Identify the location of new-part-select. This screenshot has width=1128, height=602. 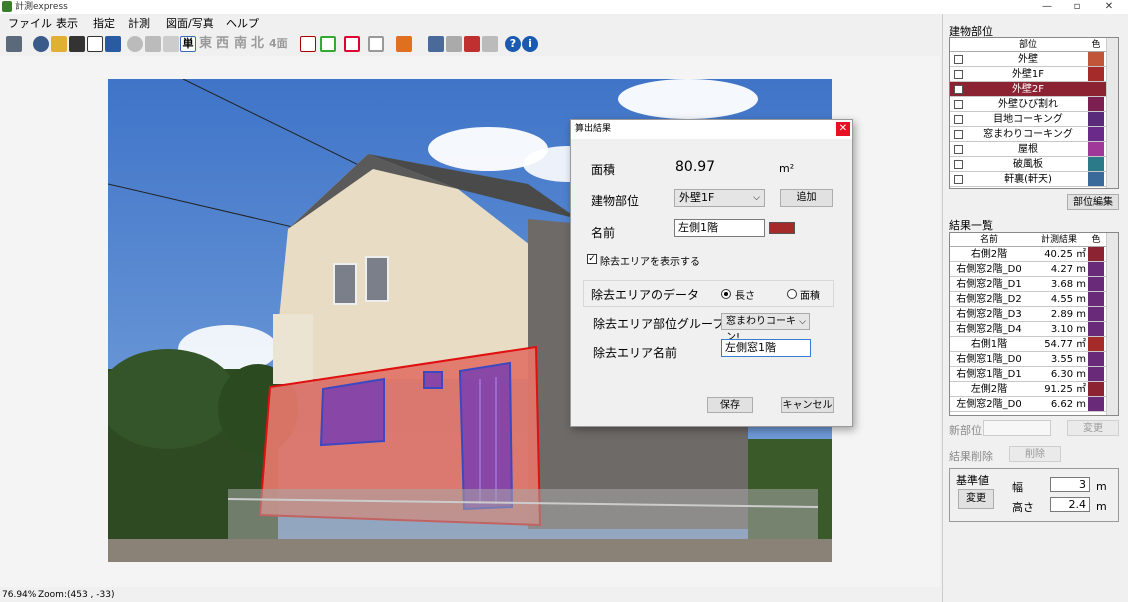
(1017, 428).